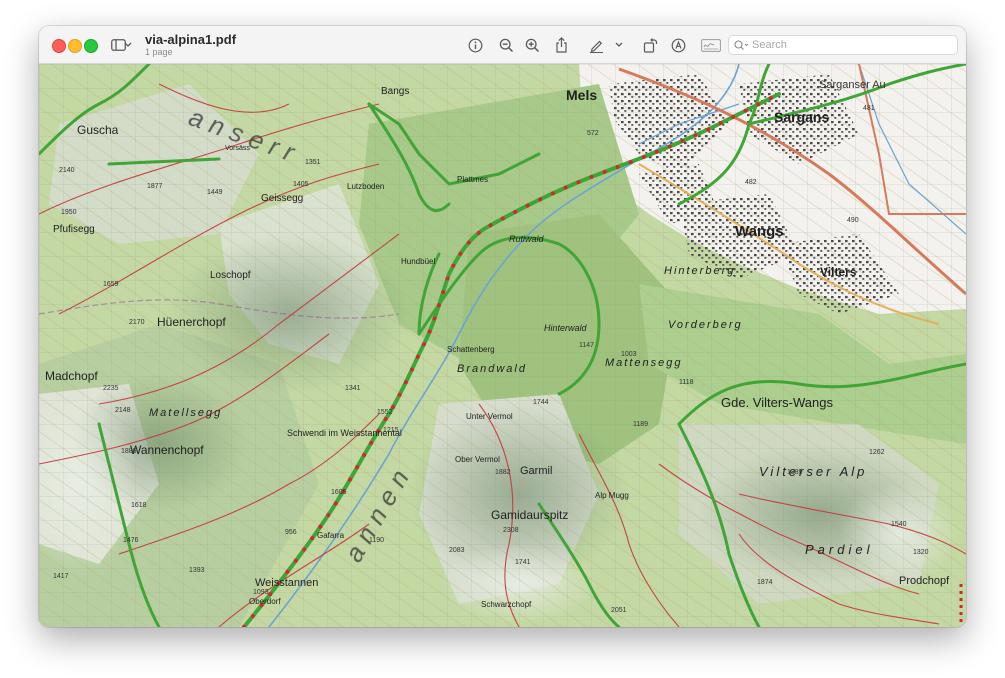 This screenshot has width=1005, height=678. Describe the element at coordinates (159, 52) in the screenshot. I see `page-count: 1 page` at that location.